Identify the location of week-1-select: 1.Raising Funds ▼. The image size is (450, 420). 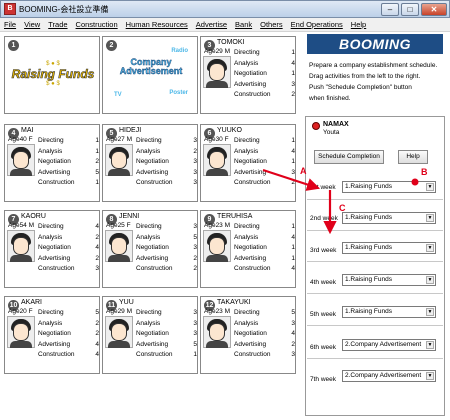
(389, 187).